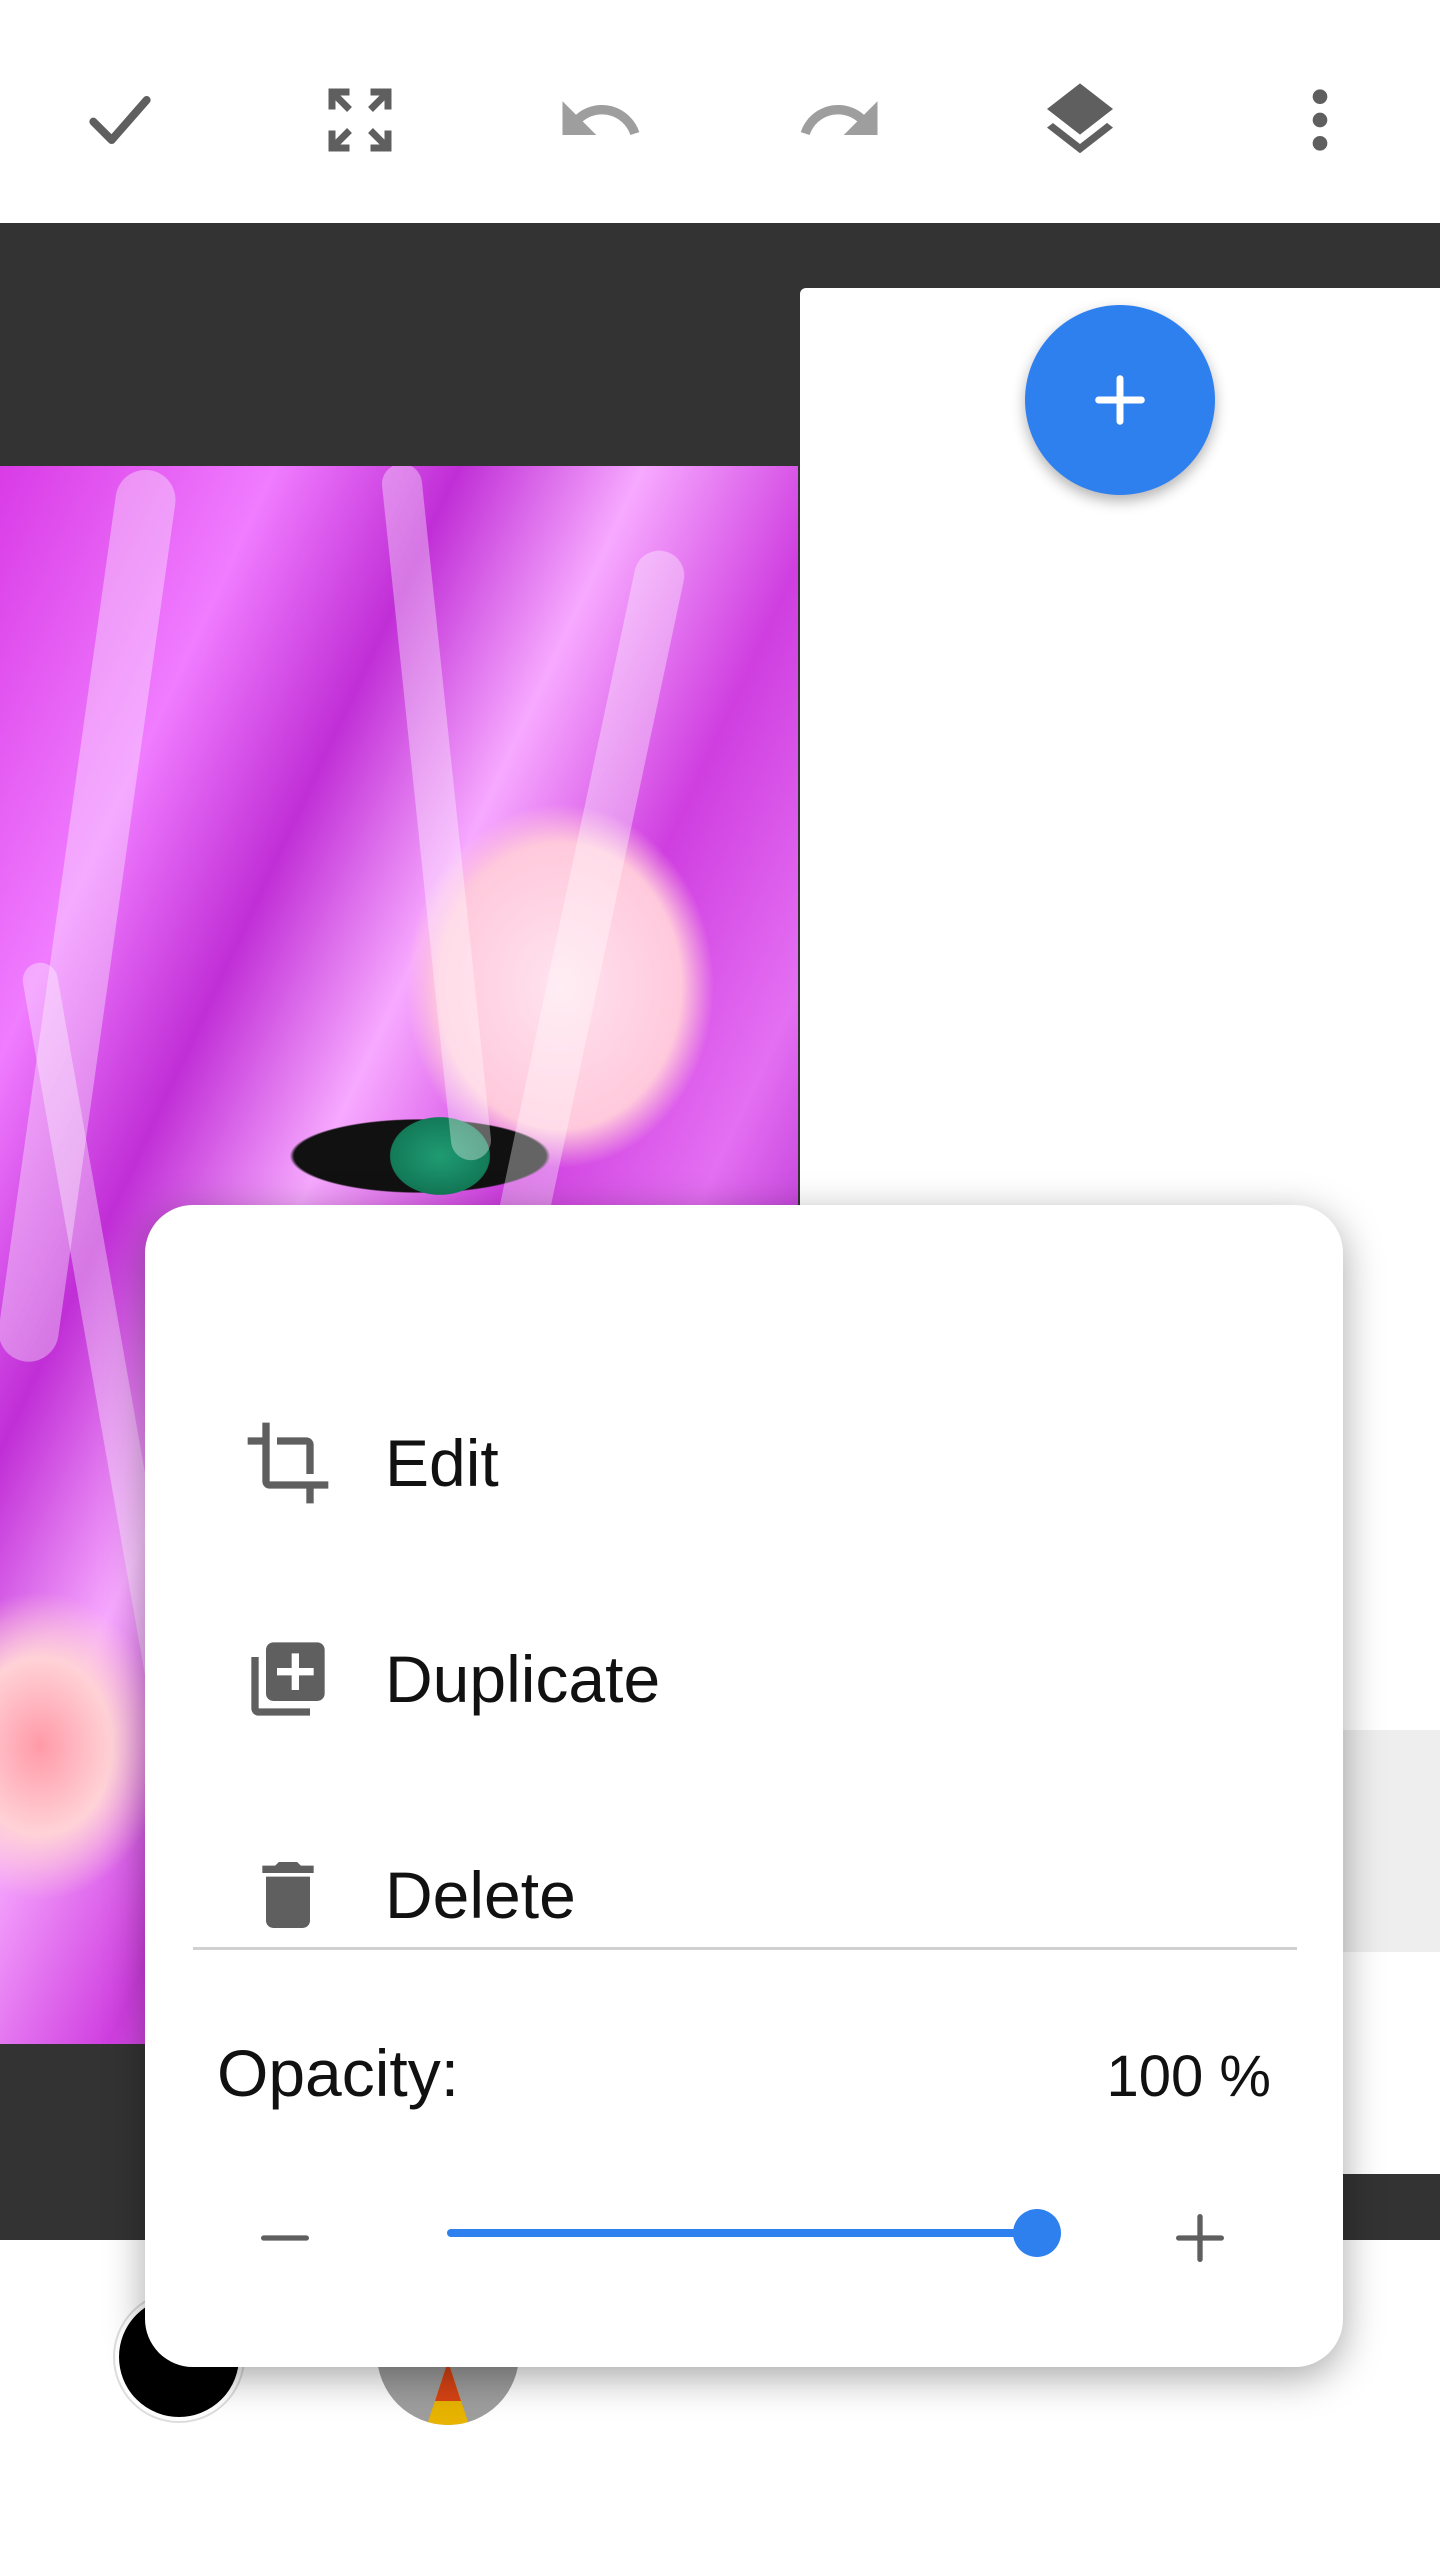  I want to click on fullscreen-icon, so click(360, 120).